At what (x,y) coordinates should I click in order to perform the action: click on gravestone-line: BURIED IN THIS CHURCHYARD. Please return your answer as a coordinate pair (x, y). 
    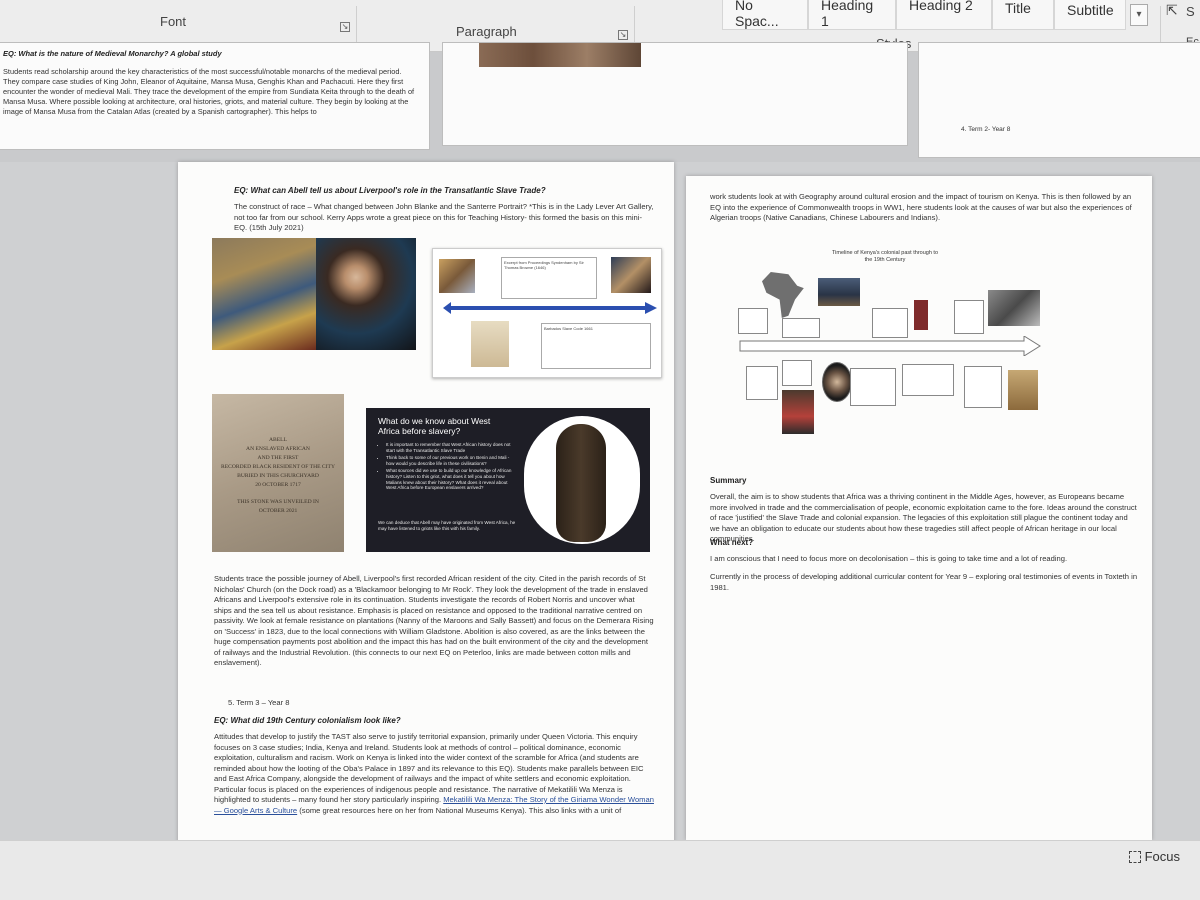
    Looking at the image, I should click on (278, 476).